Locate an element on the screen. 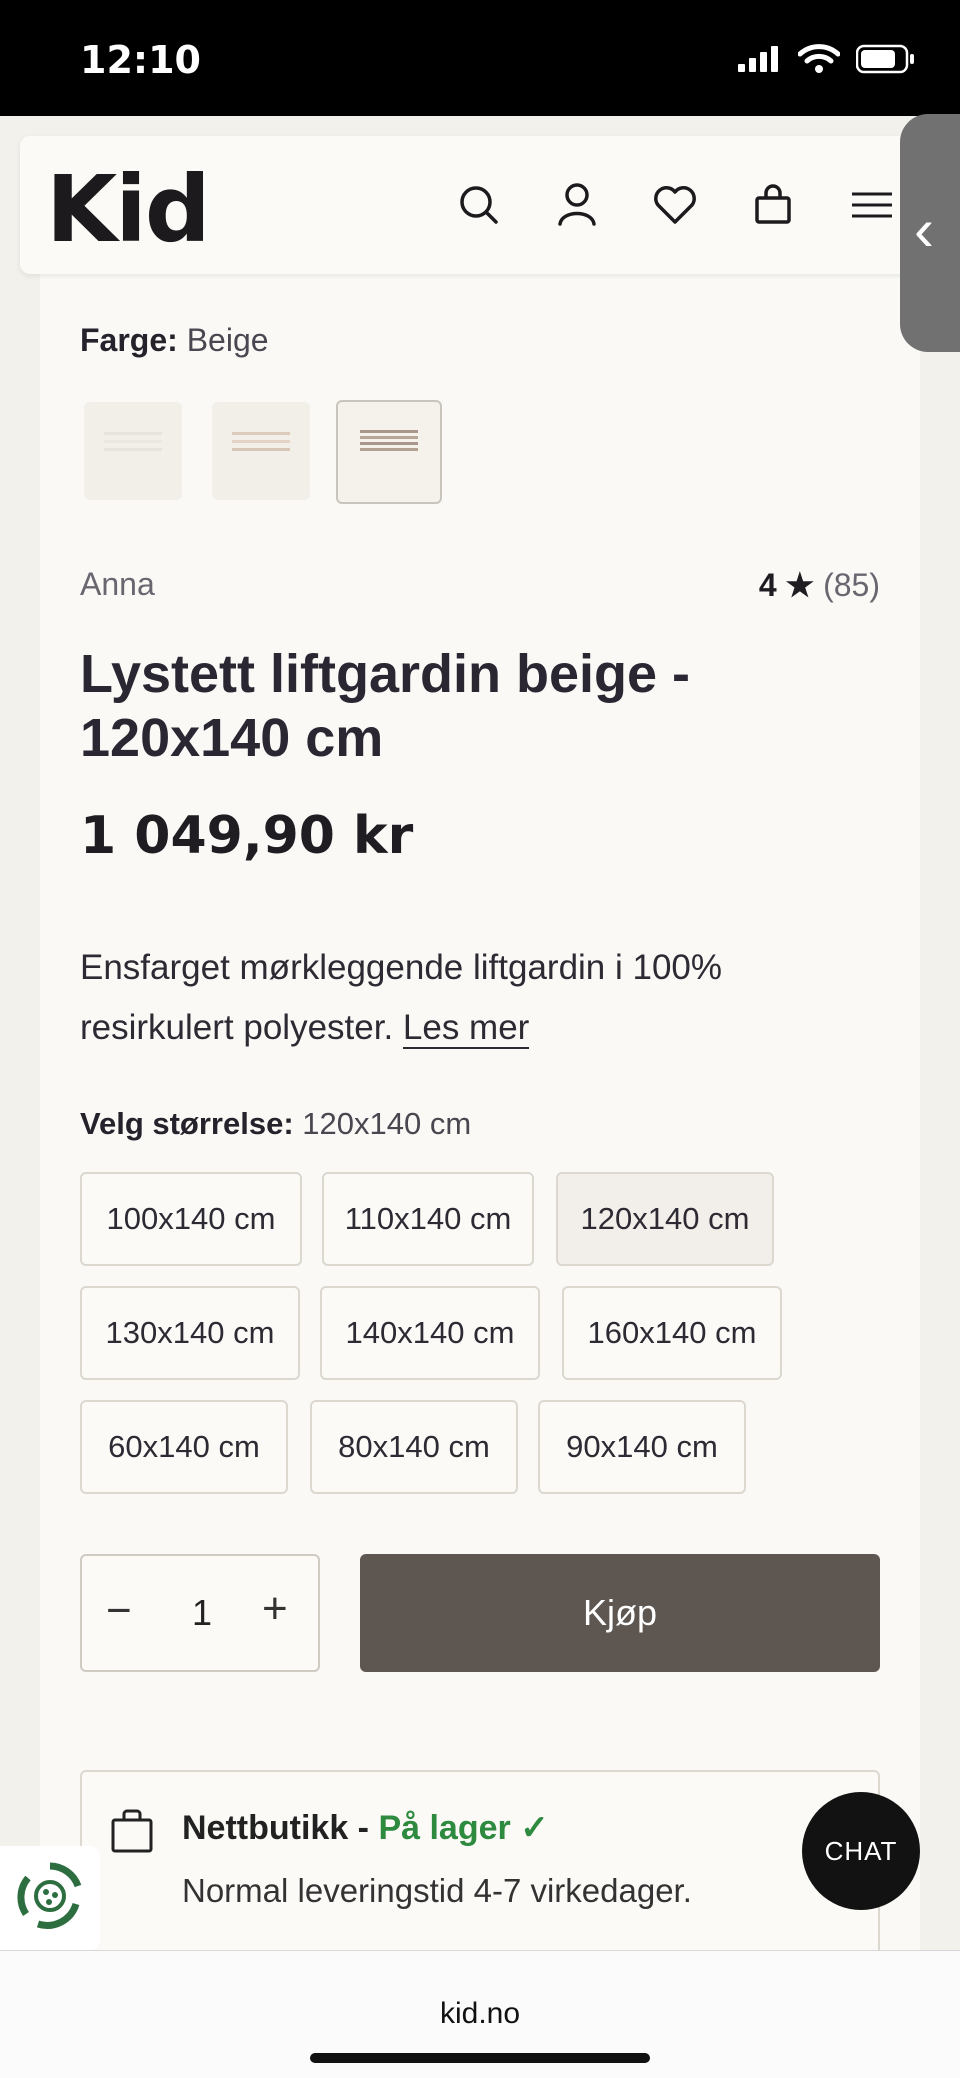 The image size is (960, 2078). status-time: 12:10 is located at coordinates (140, 60).